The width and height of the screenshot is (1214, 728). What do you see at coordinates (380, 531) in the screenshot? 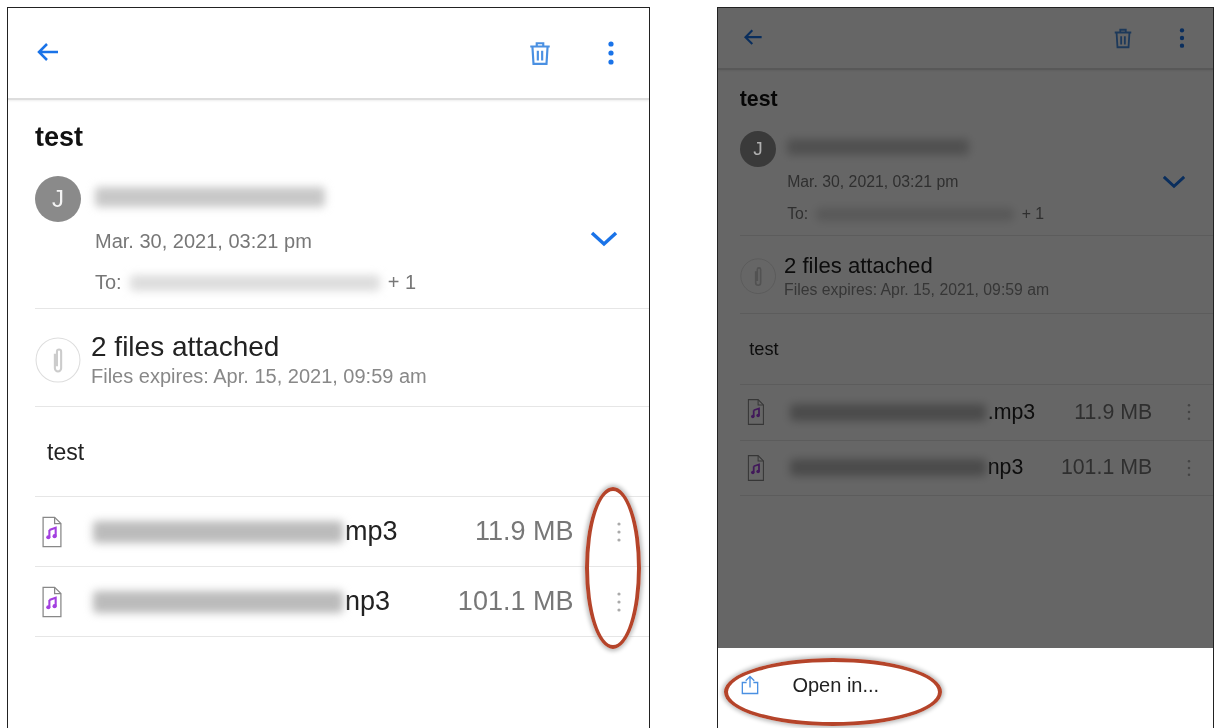
I see `file-name: mp3` at bounding box center [380, 531].